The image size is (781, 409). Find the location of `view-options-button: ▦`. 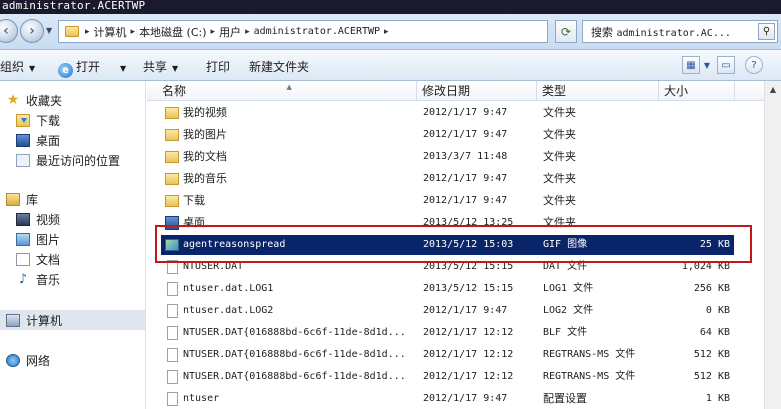

view-options-button: ▦ is located at coordinates (691, 65).